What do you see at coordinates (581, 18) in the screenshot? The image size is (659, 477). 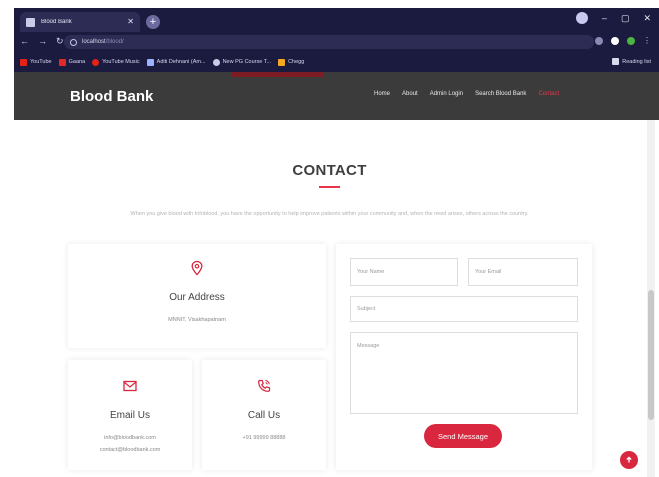 I see `profile-icon` at bounding box center [581, 18].